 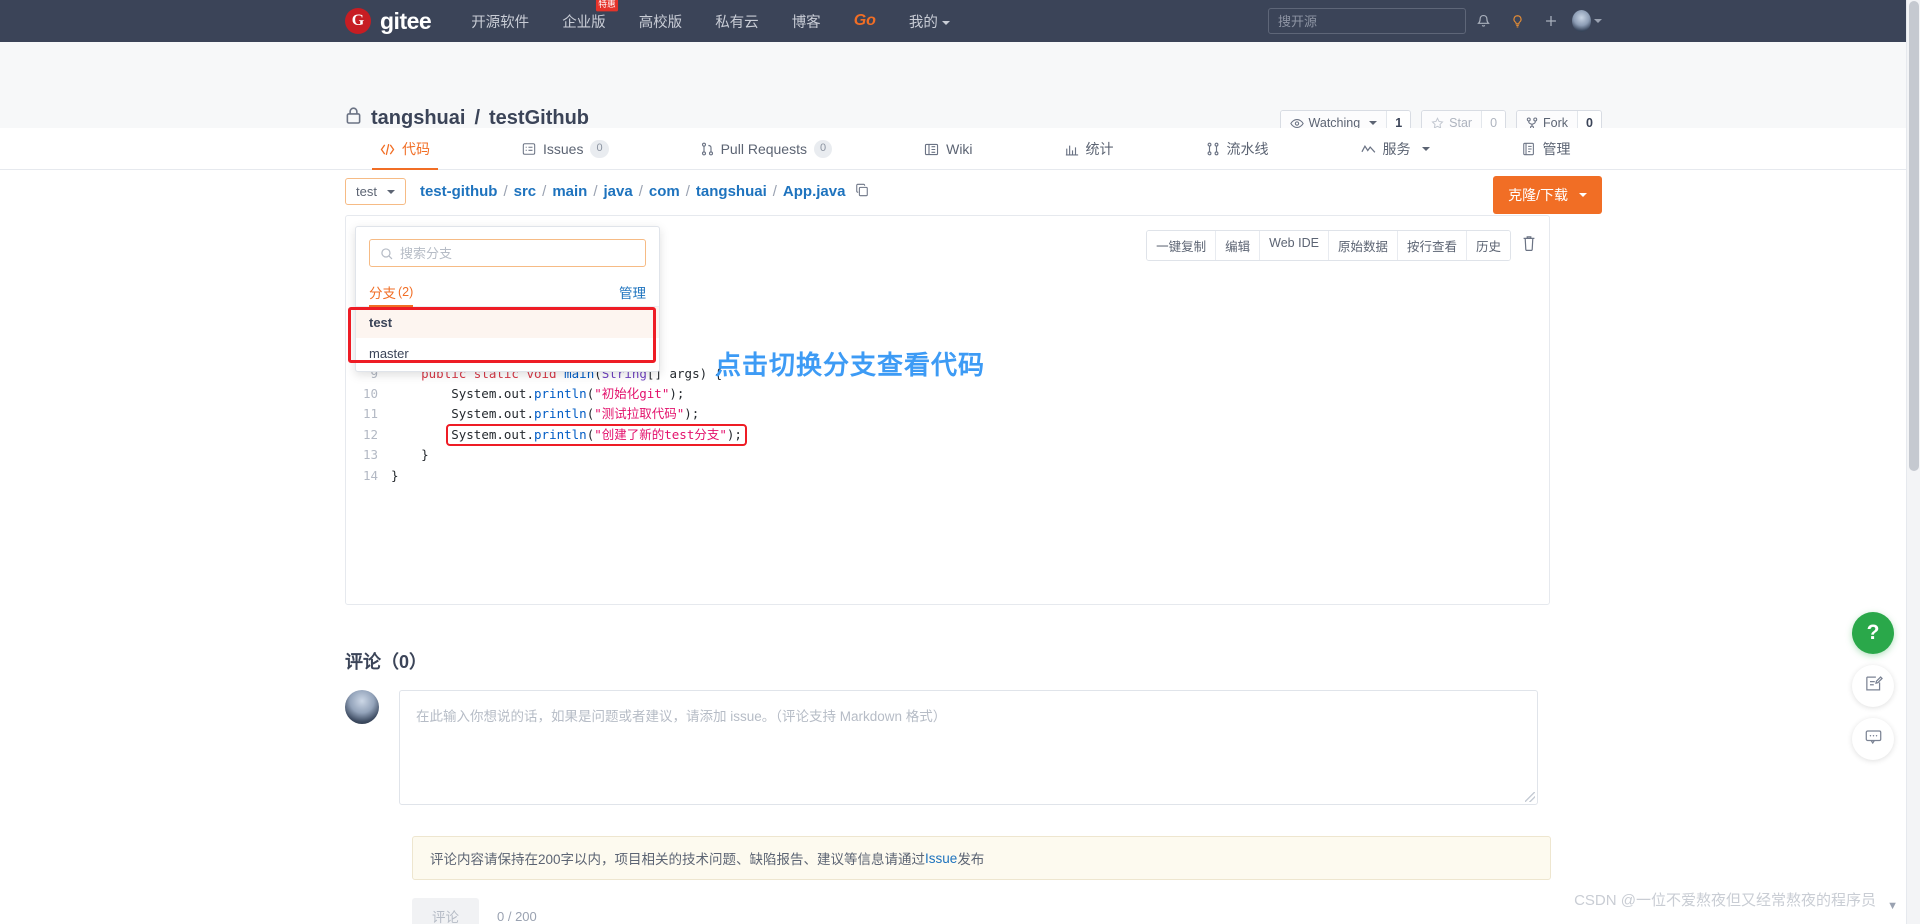 I want to click on repo-name-link: testGithub, so click(x=539, y=118).